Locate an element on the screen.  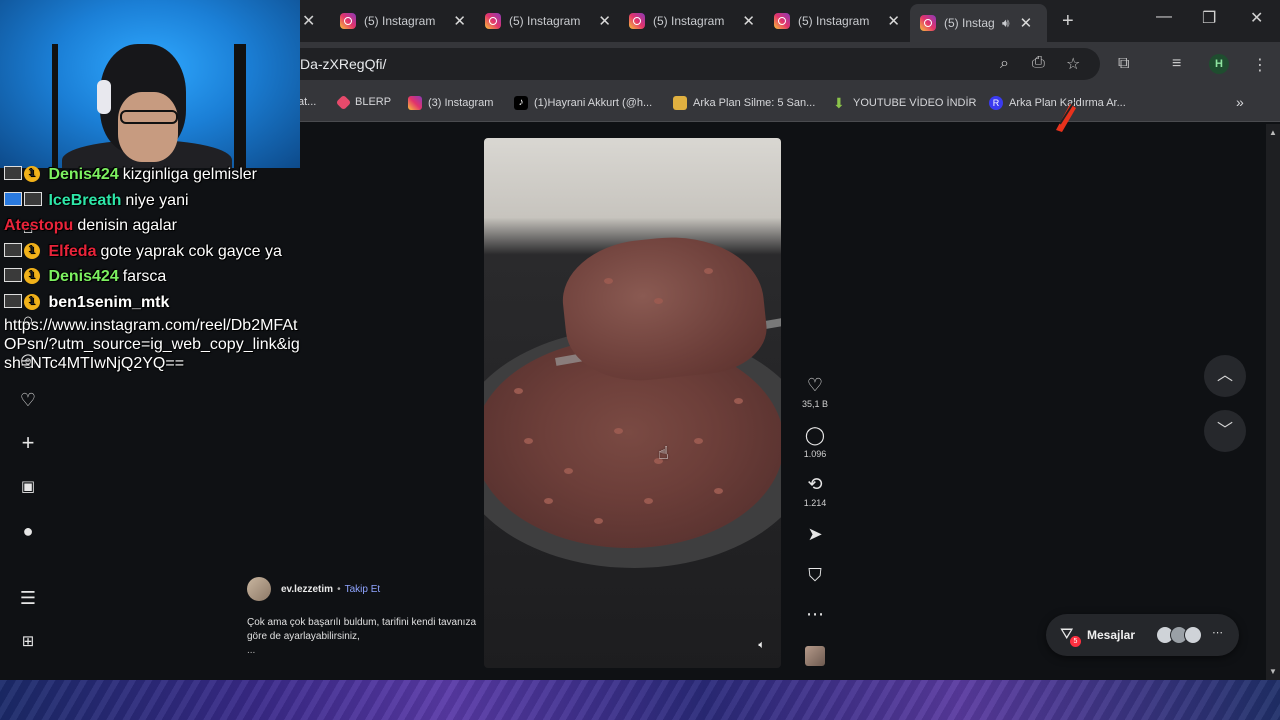
next-reel-button: ﹀ is located at coordinates (1225, 431).